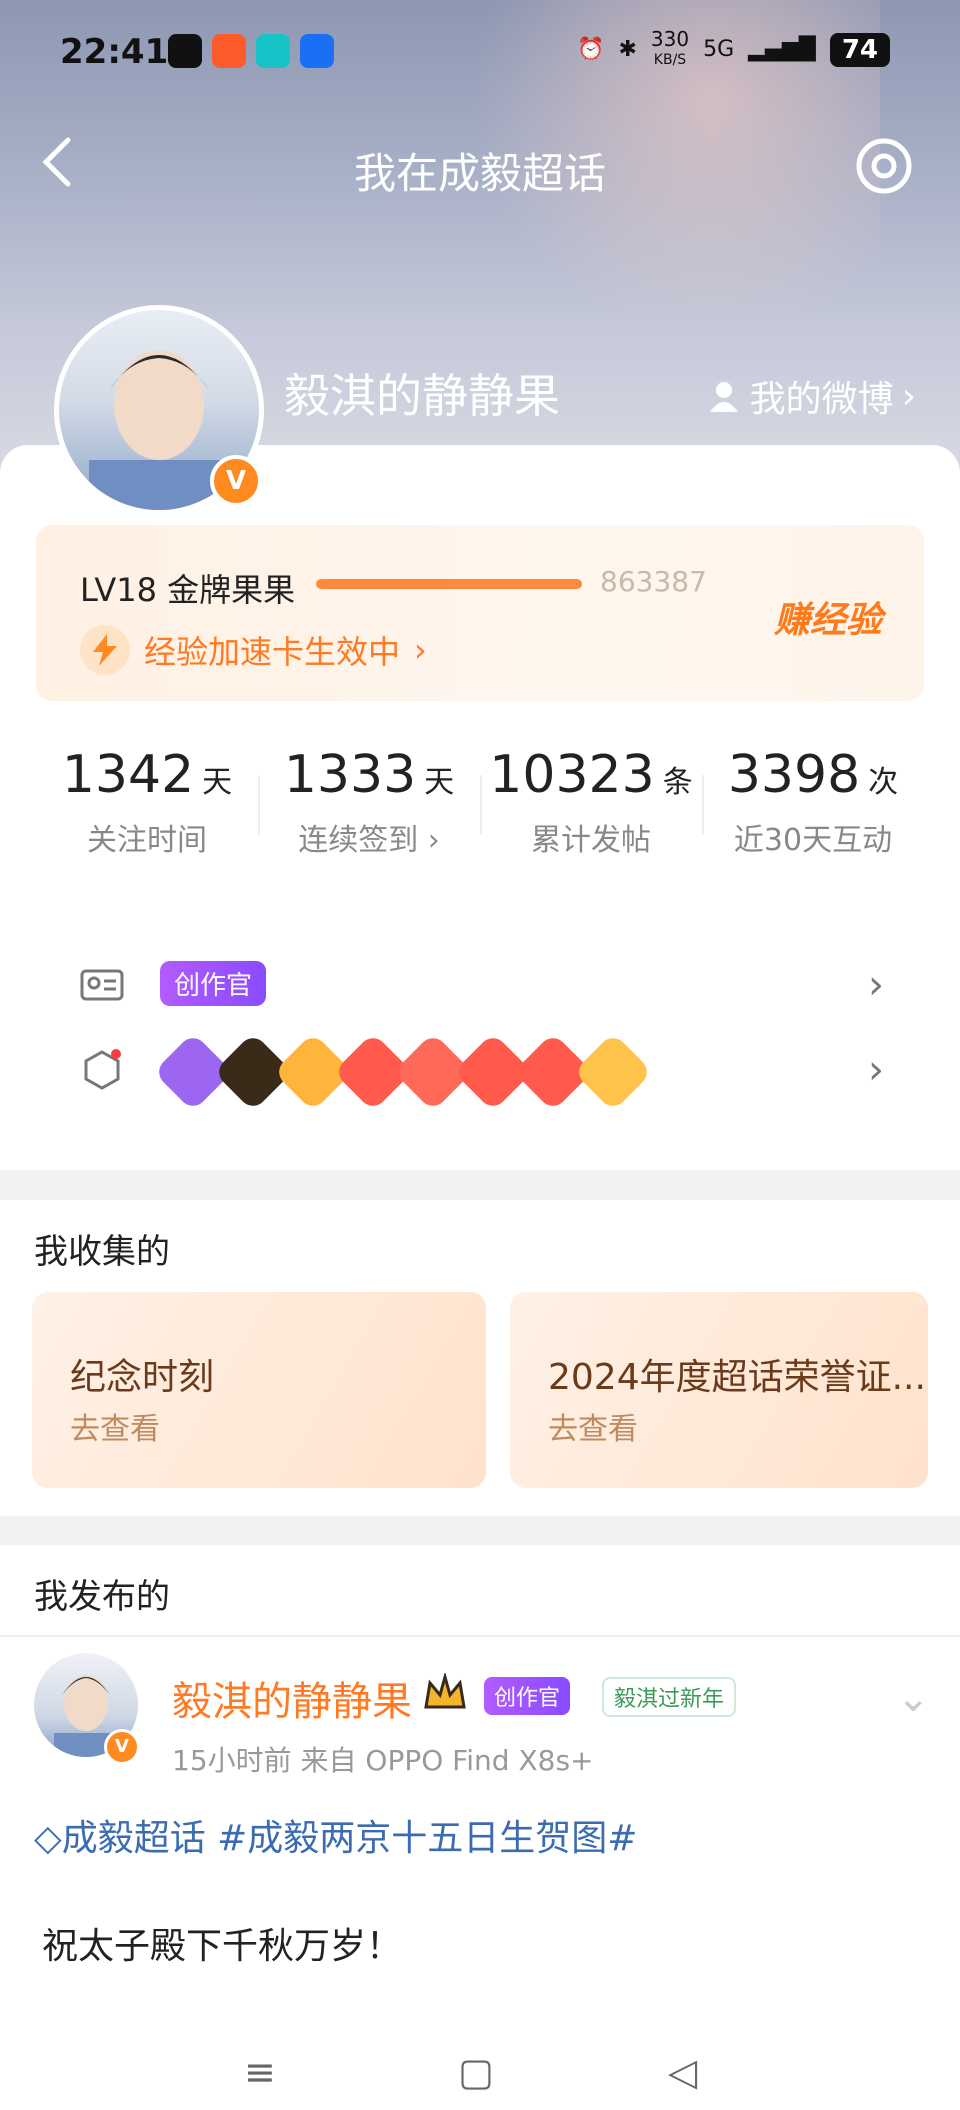 The height and width of the screenshot is (2110, 960). Describe the element at coordinates (317, 51) in the screenshot. I see `news-app-icon` at that location.